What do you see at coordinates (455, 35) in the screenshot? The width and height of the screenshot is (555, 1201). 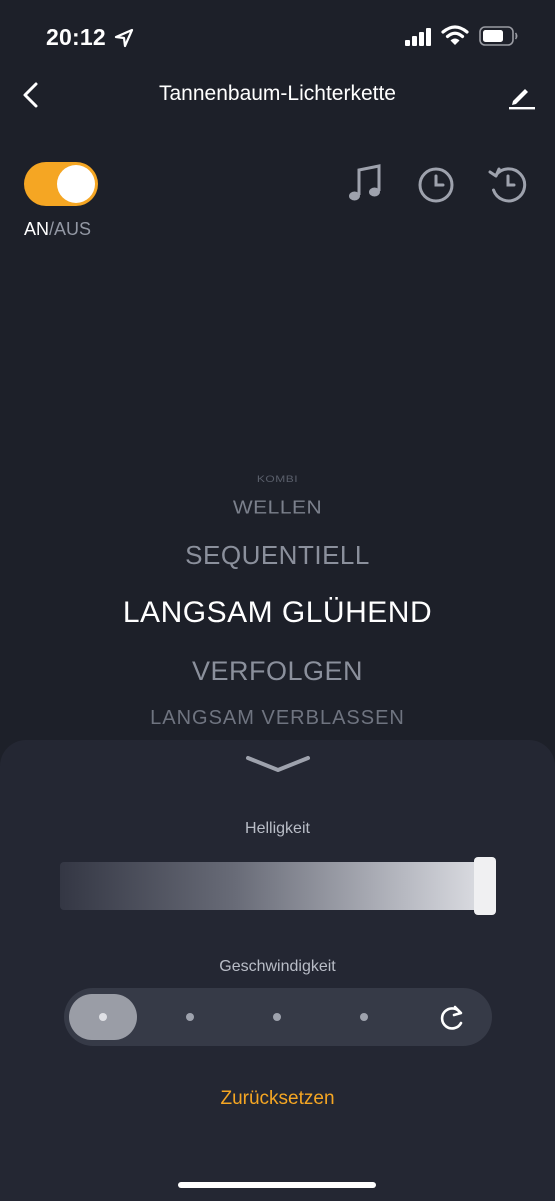 I see `wifi-icon` at bounding box center [455, 35].